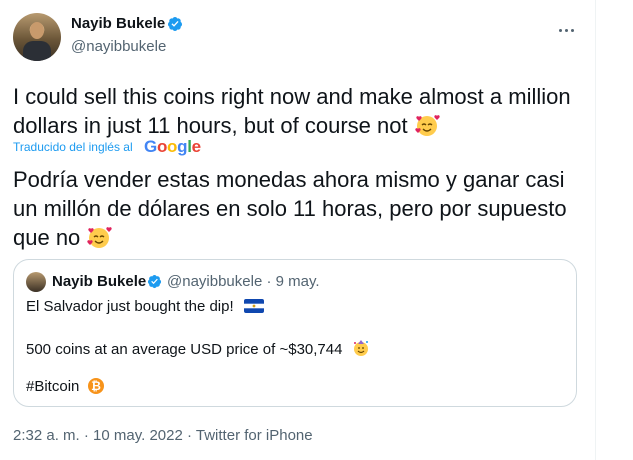 The width and height of the screenshot is (633, 460). I want to click on bitcoin-icon: ₿, so click(95, 386).